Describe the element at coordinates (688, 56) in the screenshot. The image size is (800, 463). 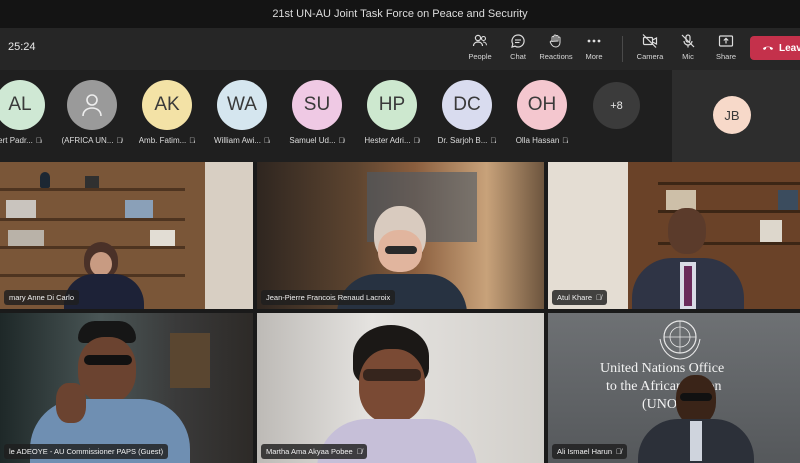
I see `mic-label: Mic` at that location.